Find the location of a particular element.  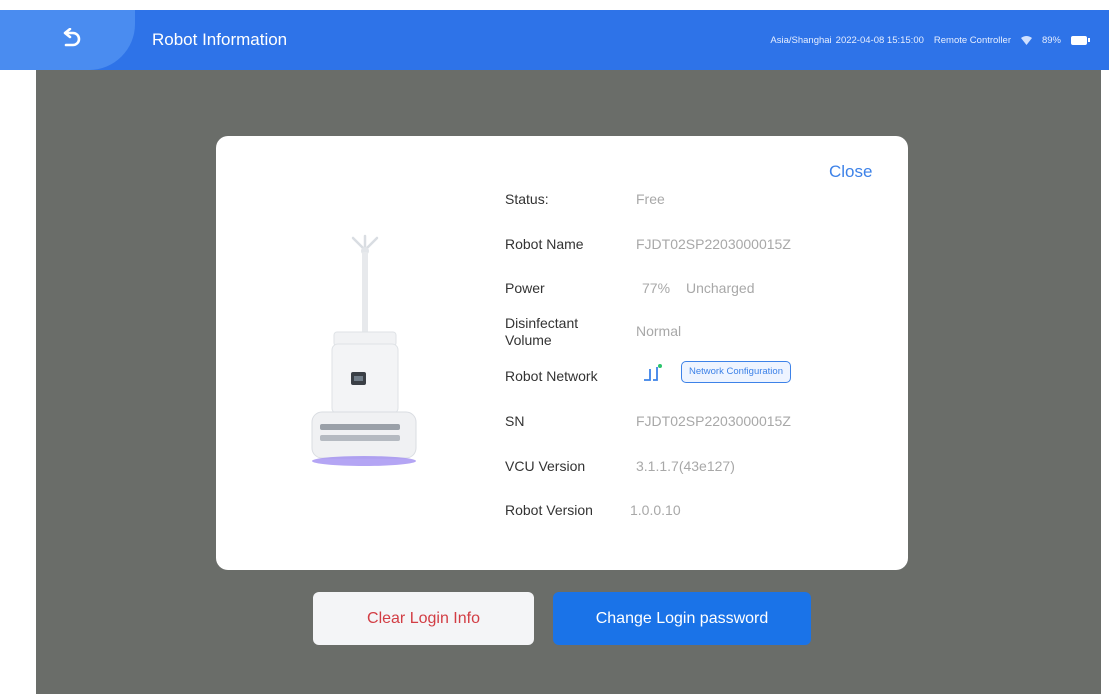

network-signal-icon is located at coordinates (653, 372).